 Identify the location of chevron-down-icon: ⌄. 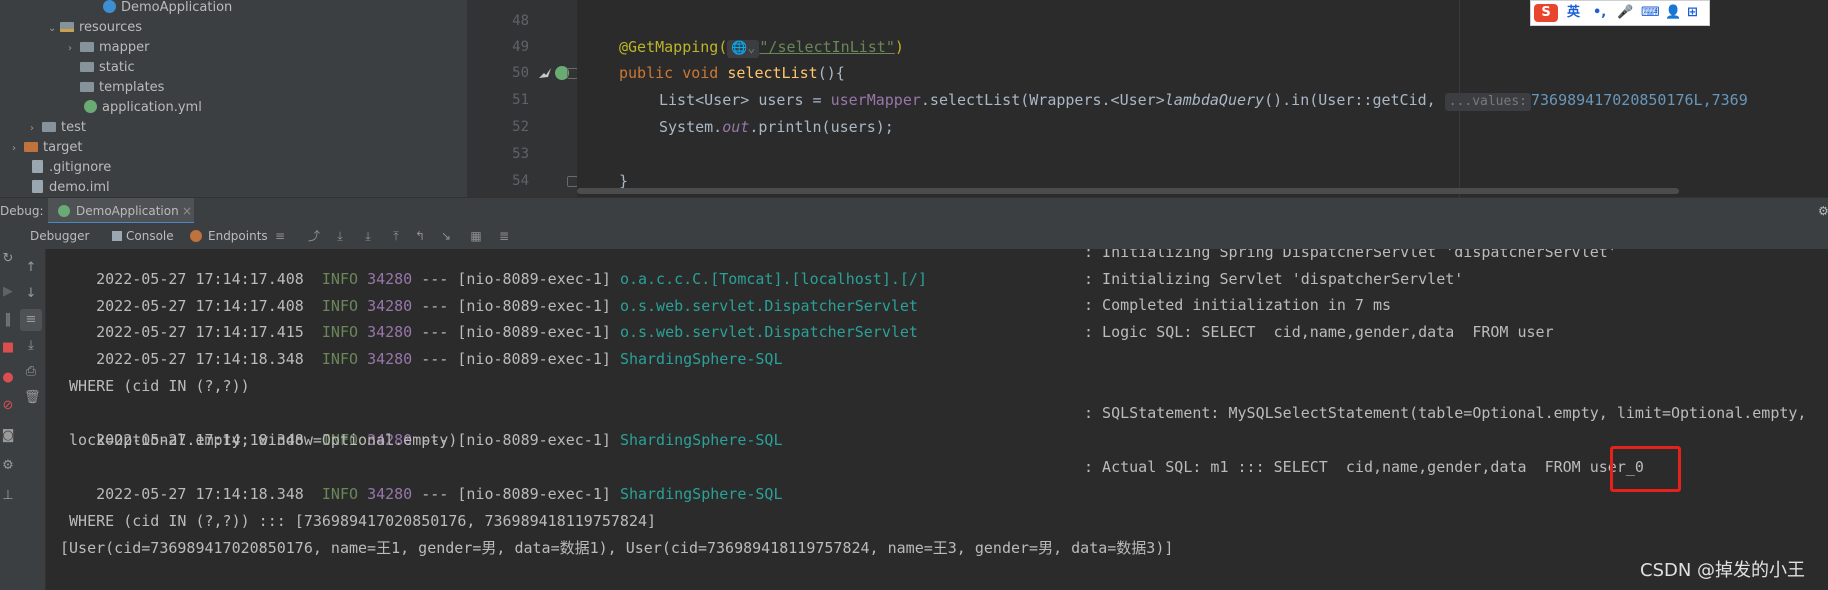
(54, 29).